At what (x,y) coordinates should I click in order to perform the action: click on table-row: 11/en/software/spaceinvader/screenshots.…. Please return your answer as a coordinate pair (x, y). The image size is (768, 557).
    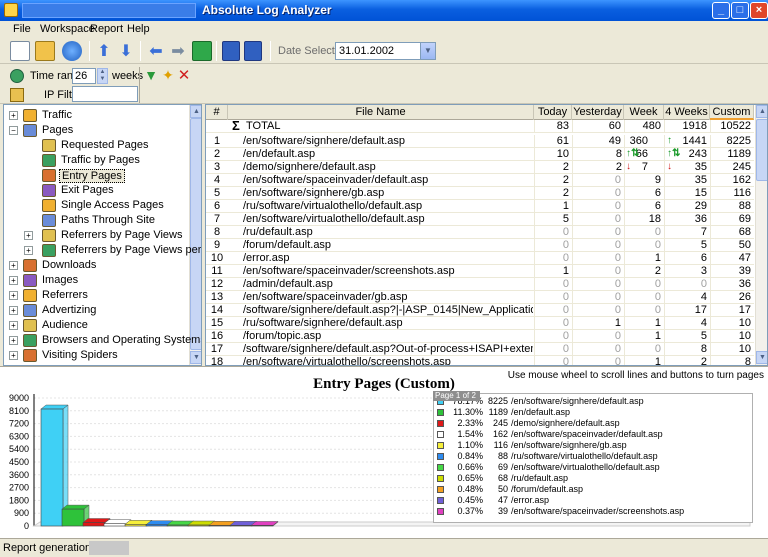
    Looking at the image, I should click on (480, 271).